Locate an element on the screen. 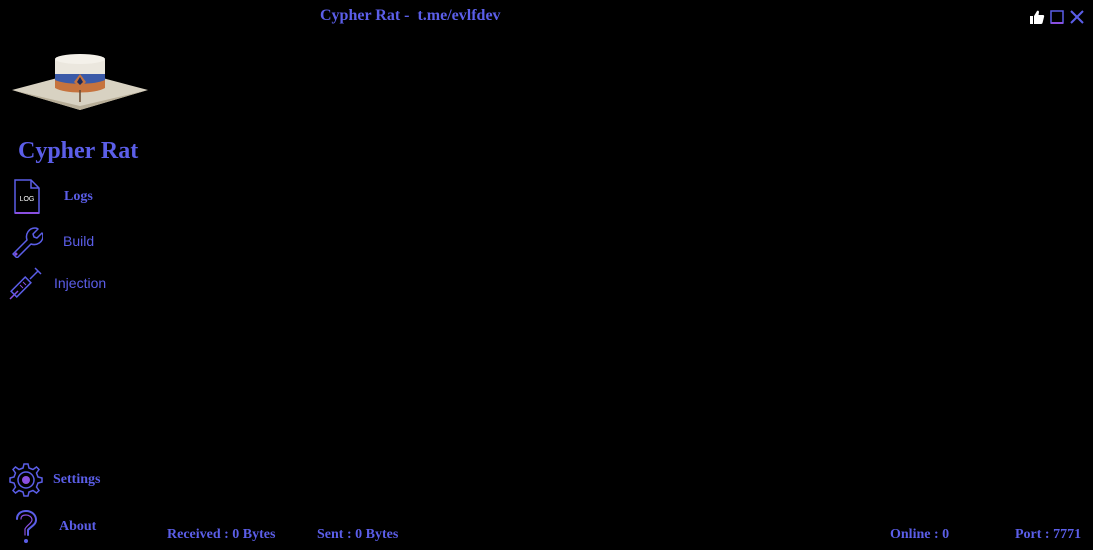 This screenshot has height=550, width=1093. sidebar-item-label: Logs is located at coordinates (78, 196).